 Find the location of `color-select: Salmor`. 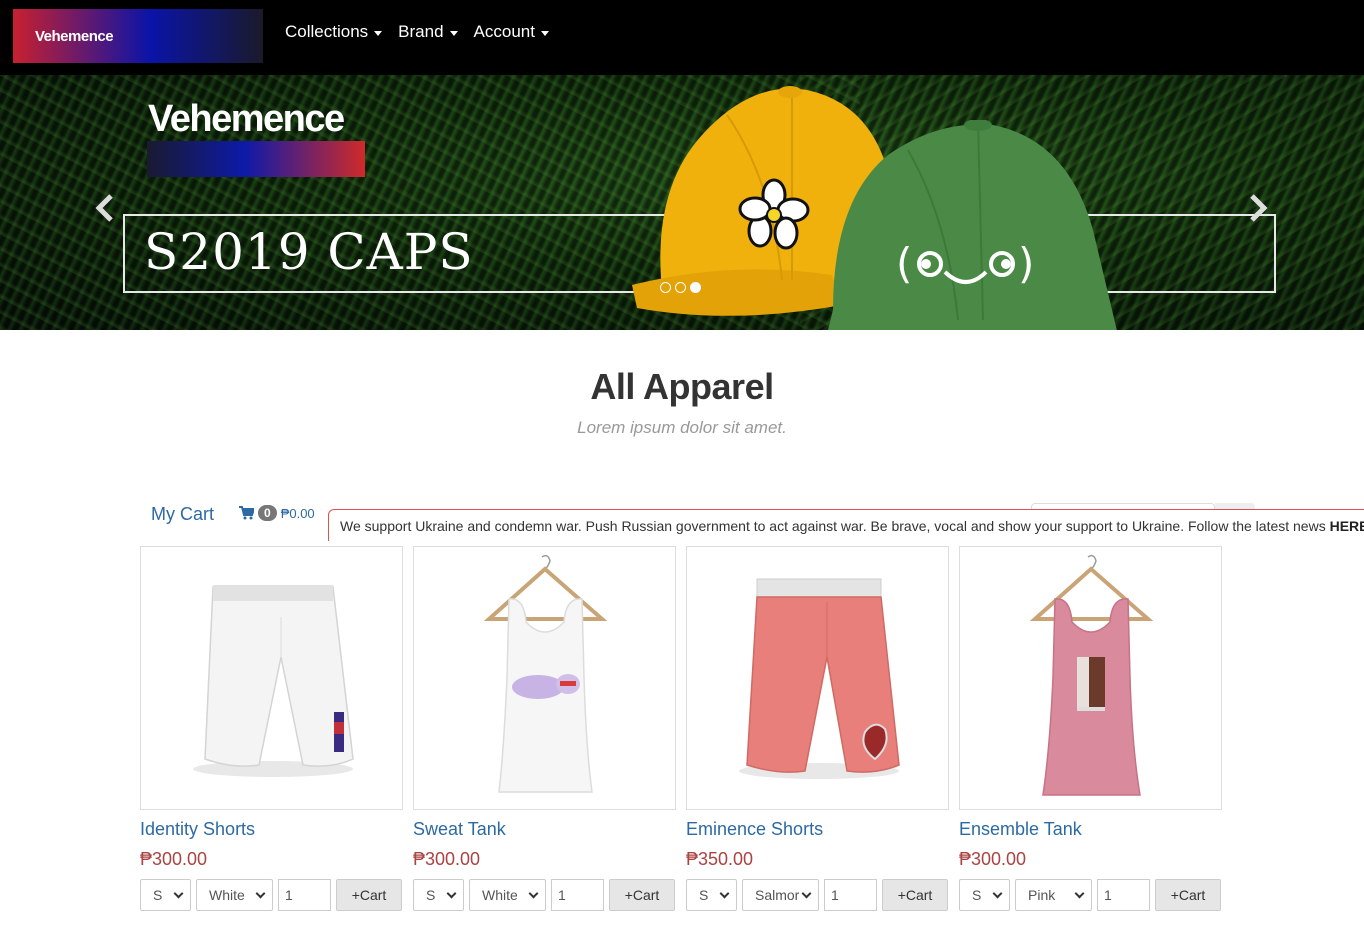

color-select: Salmor is located at coordinates (780, 895).